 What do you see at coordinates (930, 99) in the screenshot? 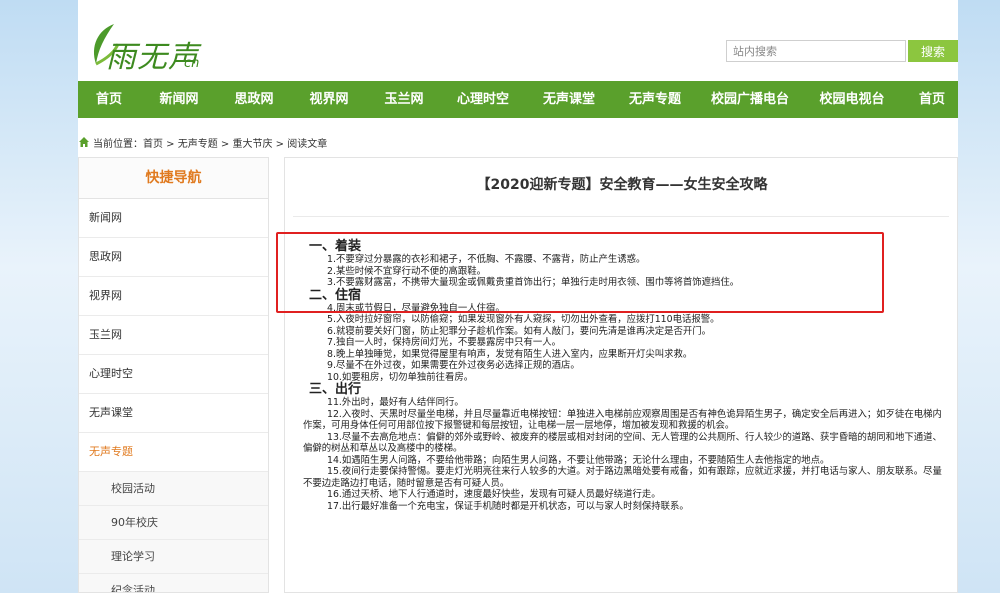
I see `nav-item-home-2: 首页` at bounding box center [930, 99].